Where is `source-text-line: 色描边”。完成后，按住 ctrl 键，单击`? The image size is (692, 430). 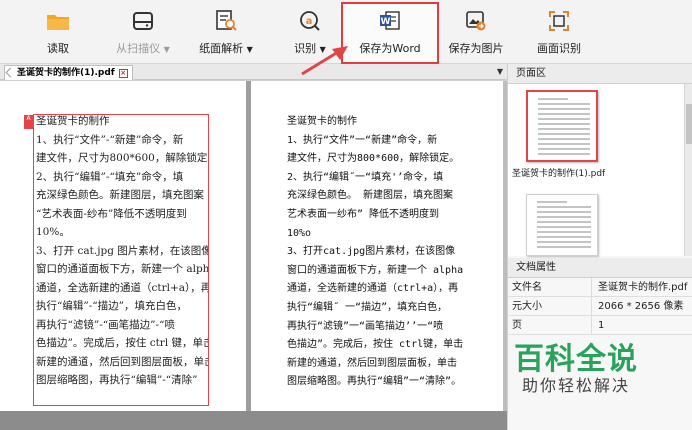
source-text-line: 色描边”。完成后，按住 ctrl 键，单击 is located at coordinates (122, 343).